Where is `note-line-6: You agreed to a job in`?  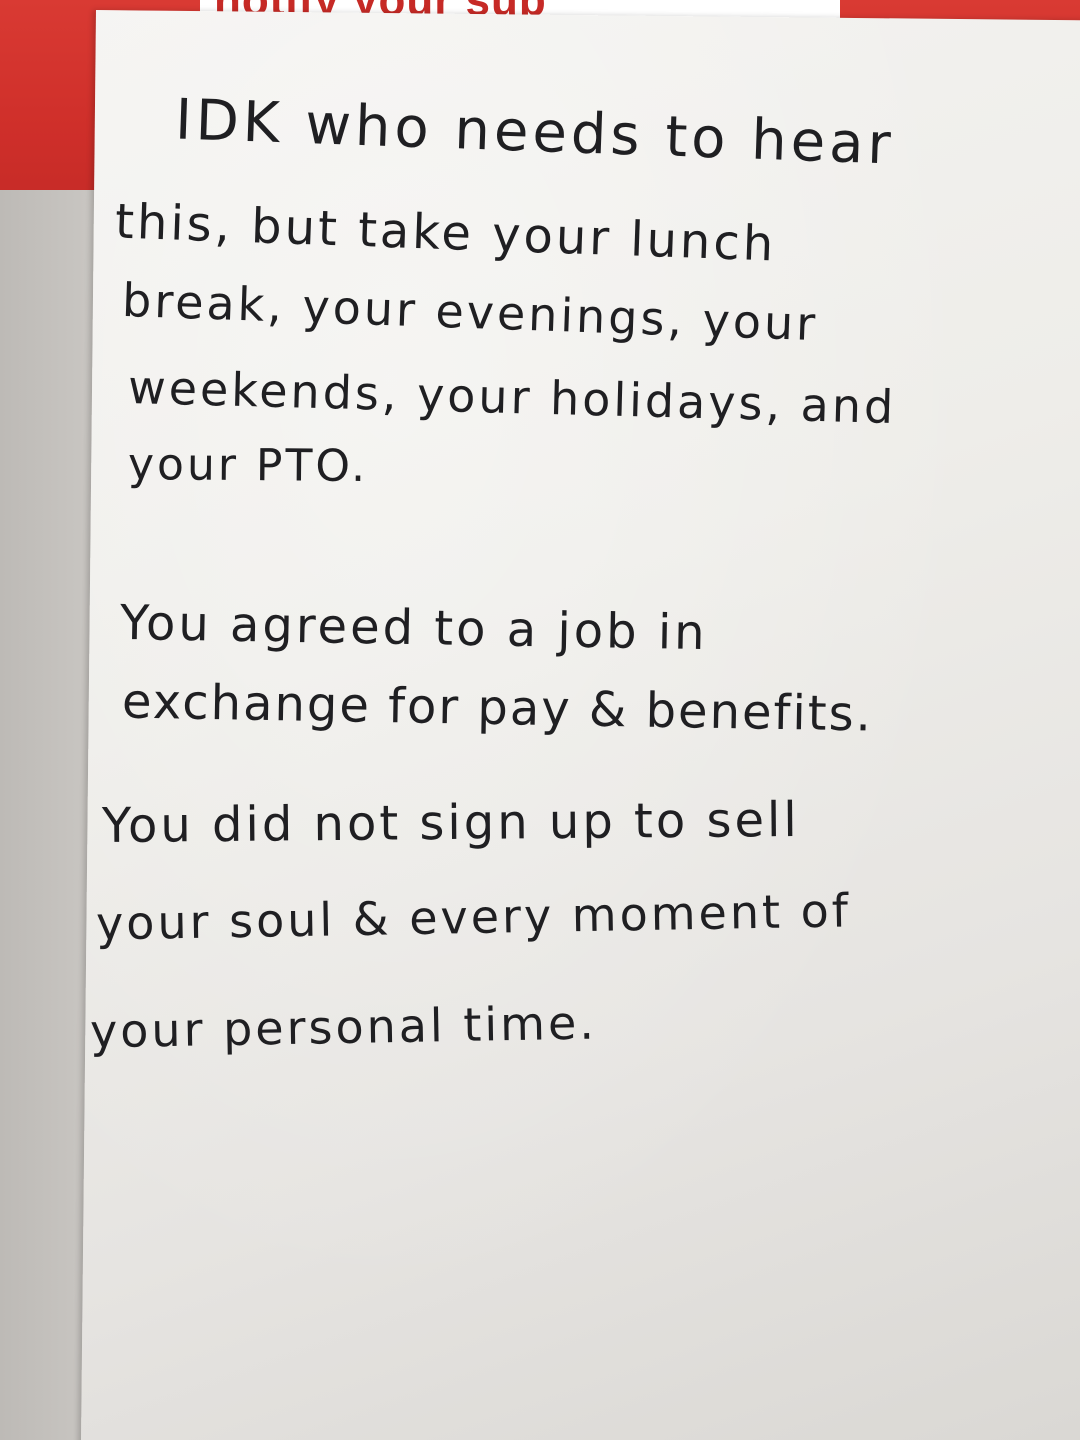 note-line-6: You agreed to a job in is located at coordinates (414, 628).